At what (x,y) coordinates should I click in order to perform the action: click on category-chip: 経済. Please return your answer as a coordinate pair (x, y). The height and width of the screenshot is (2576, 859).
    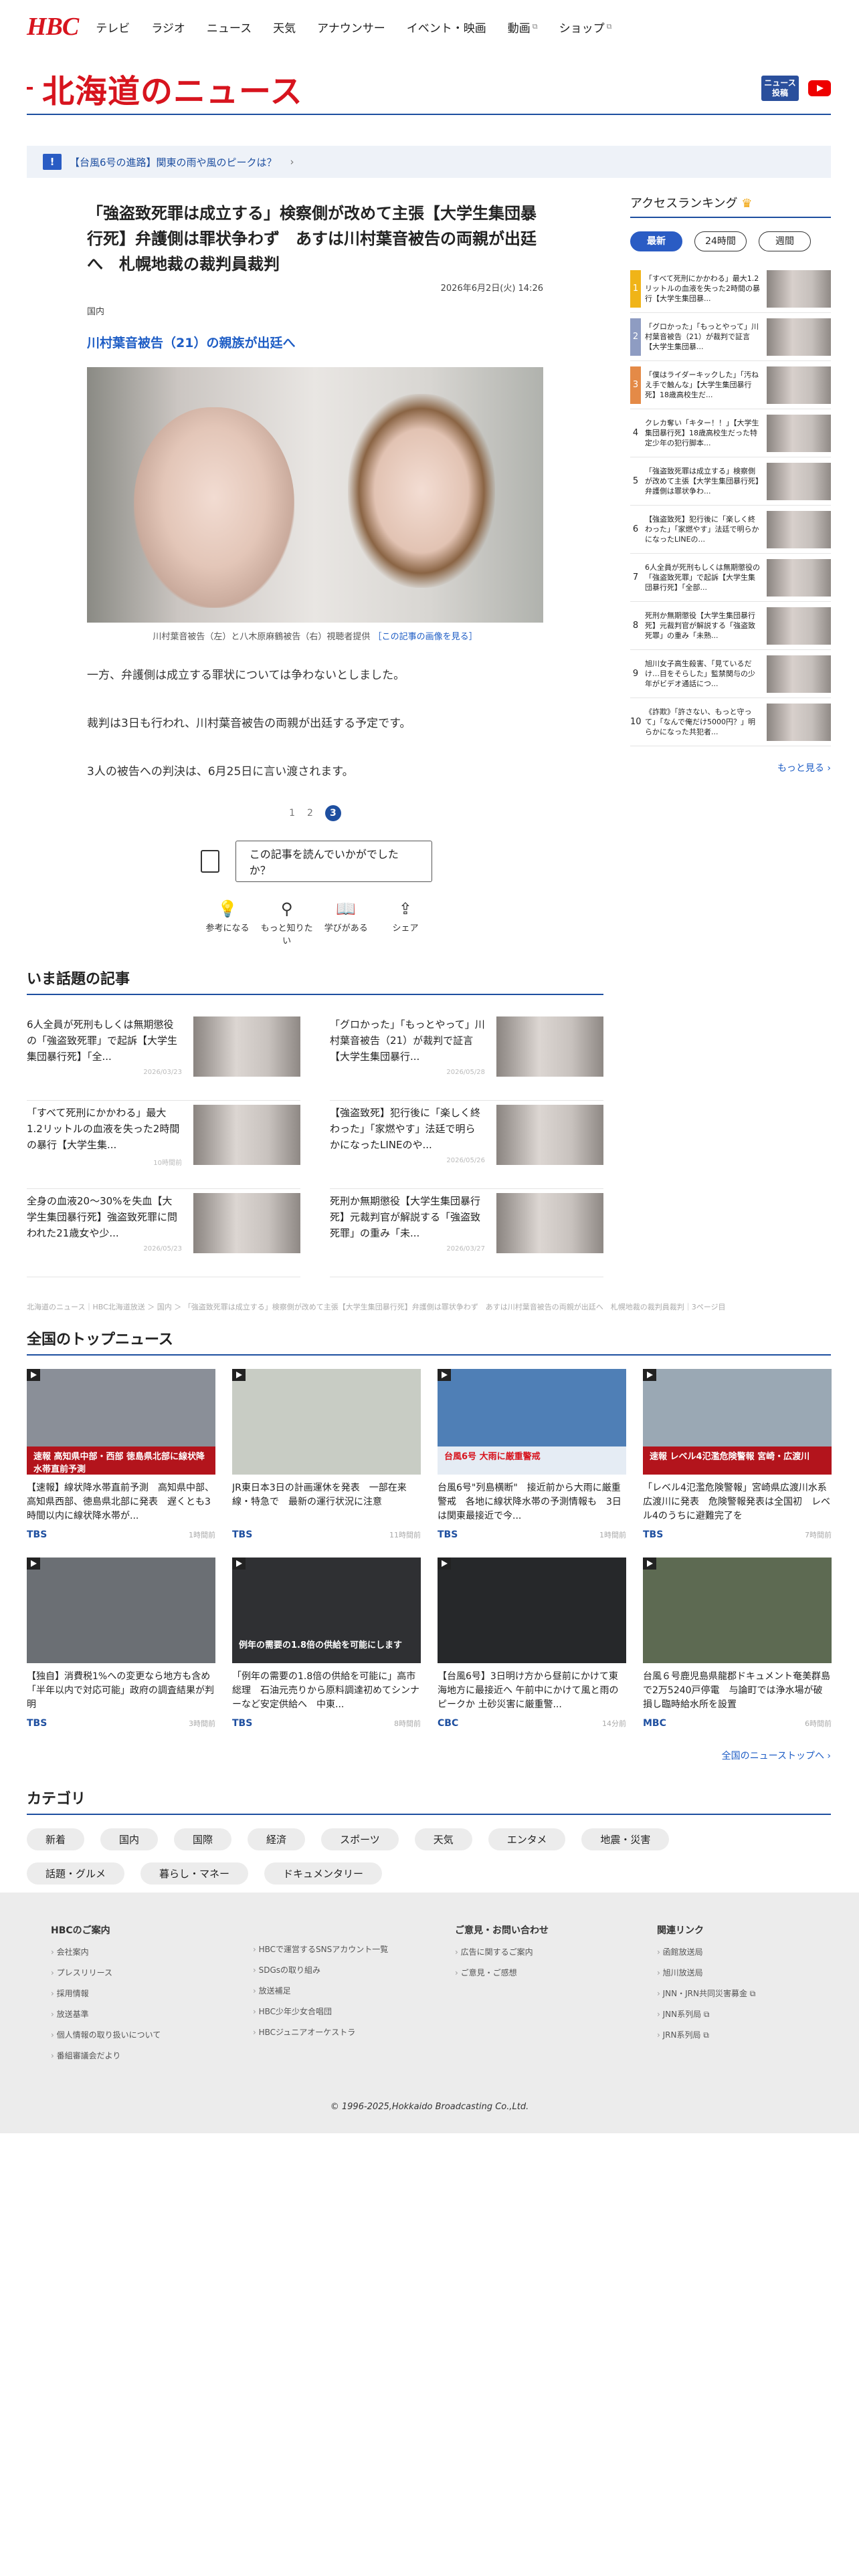
    Looking at the image, I should click on (277, 1839).